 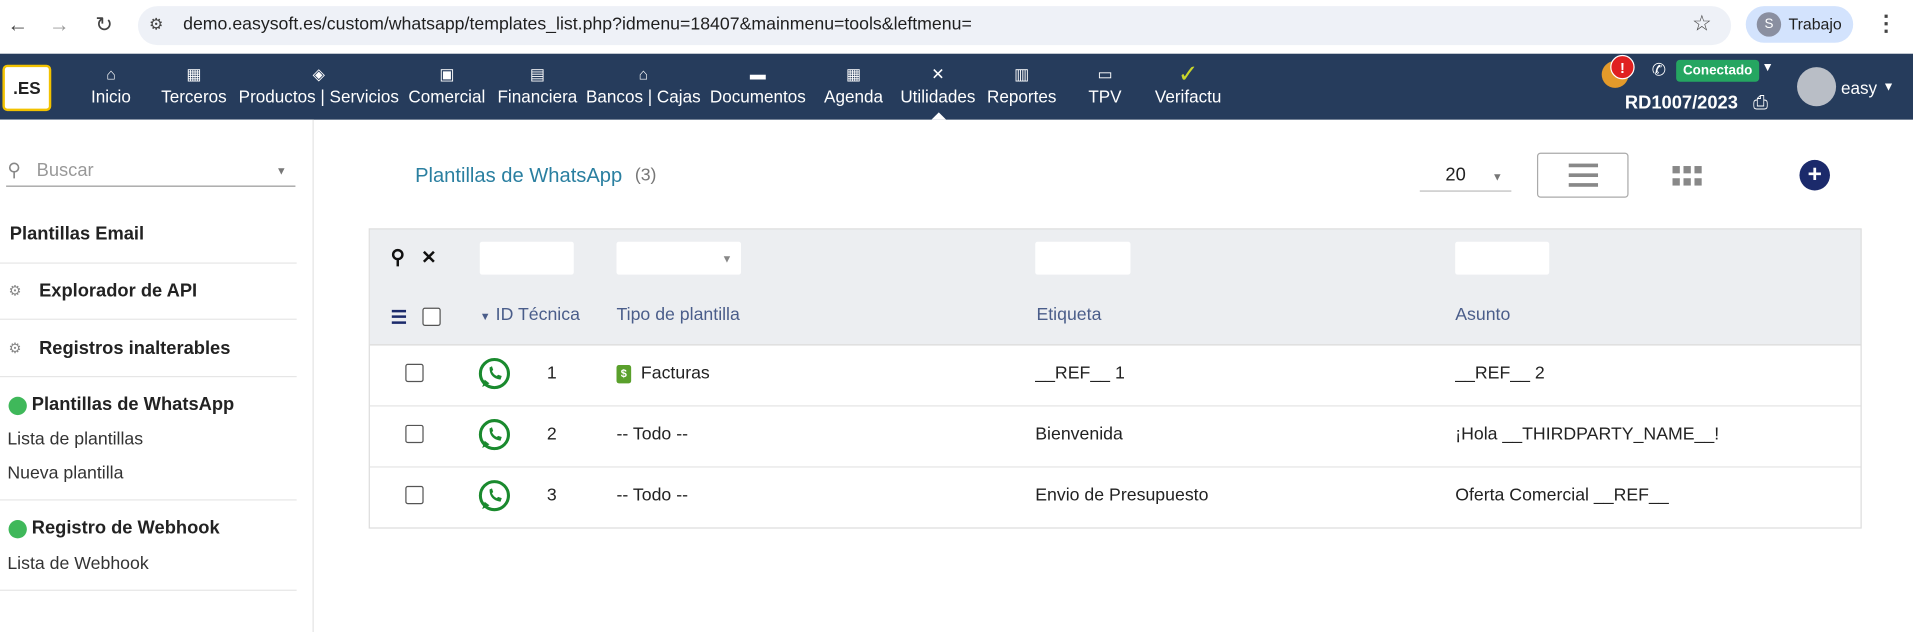 What do you see at coordinates (1687, 176) in the screenshot?
I see `kanban-view-icon` at bounding box center [1687, 176].